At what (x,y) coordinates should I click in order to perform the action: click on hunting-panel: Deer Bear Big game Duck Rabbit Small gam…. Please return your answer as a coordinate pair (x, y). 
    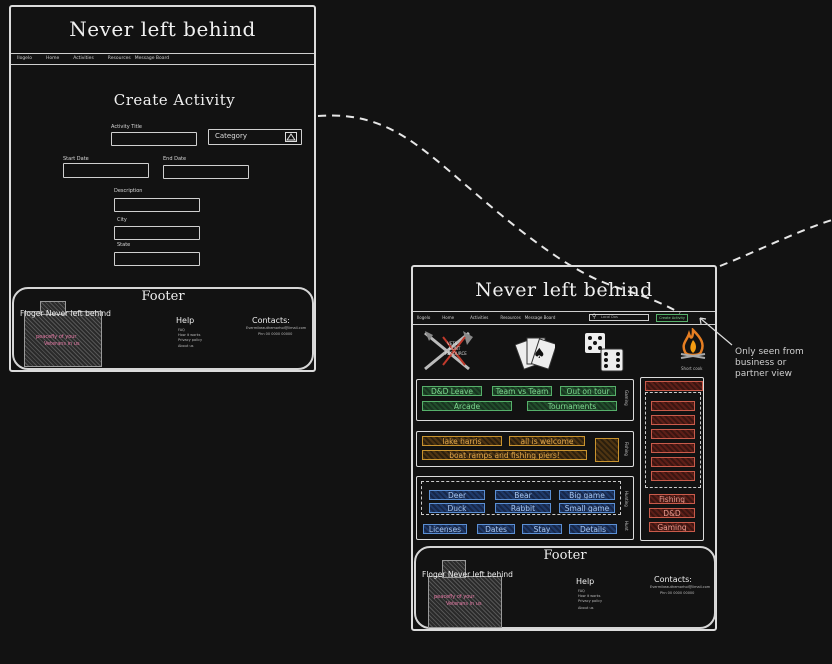
    Looking at the image, I should click on (525, 508).